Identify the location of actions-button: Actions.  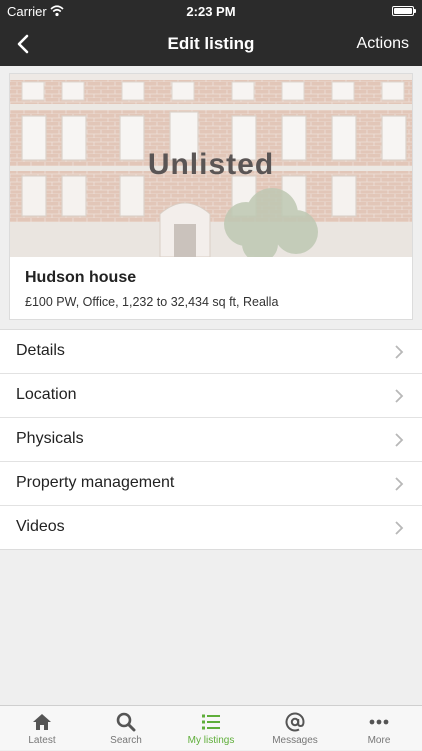
(383, 44).